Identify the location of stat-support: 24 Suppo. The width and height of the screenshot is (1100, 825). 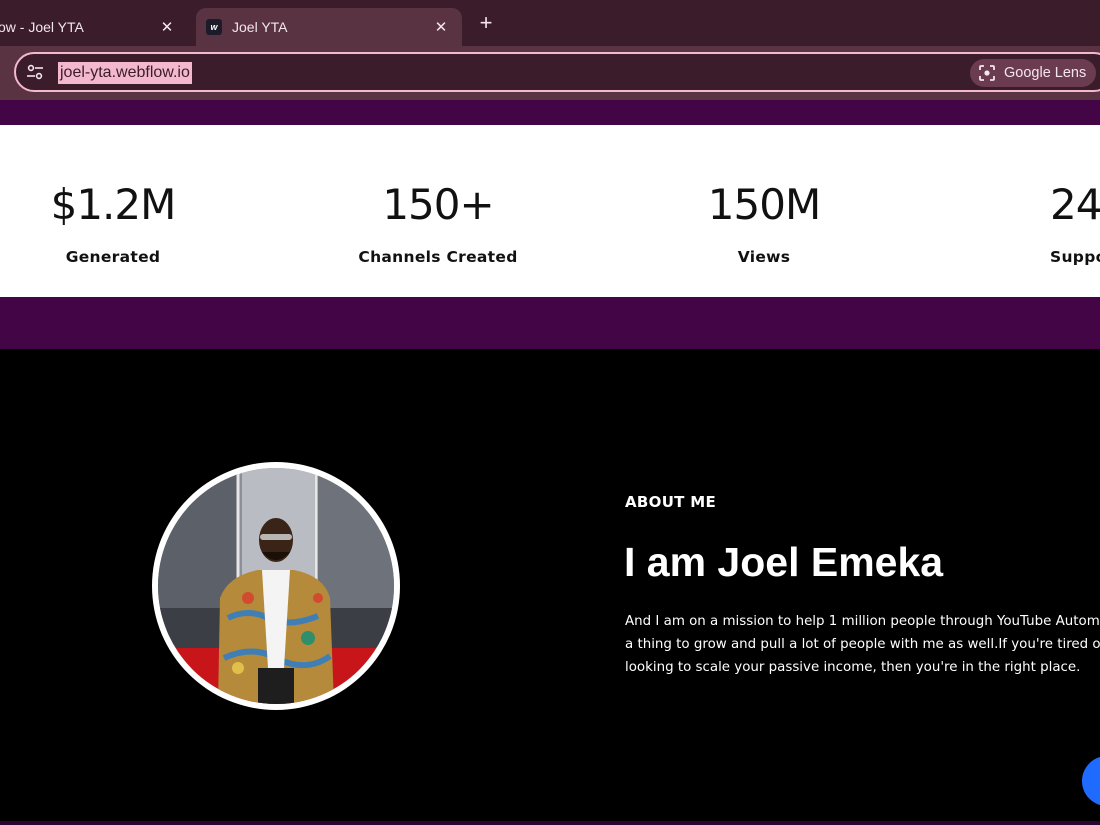
(1075, 223).